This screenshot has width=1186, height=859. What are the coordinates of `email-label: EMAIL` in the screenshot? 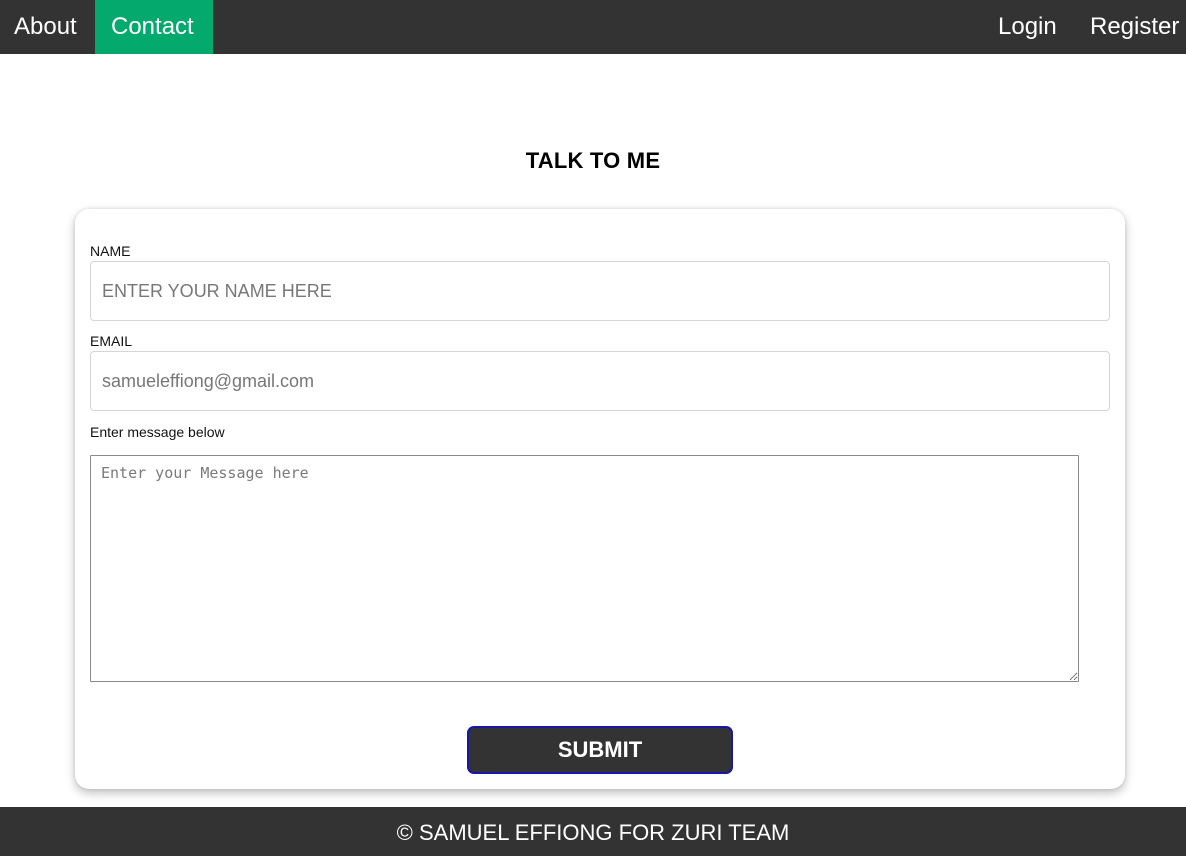 It's located at (111, 341).